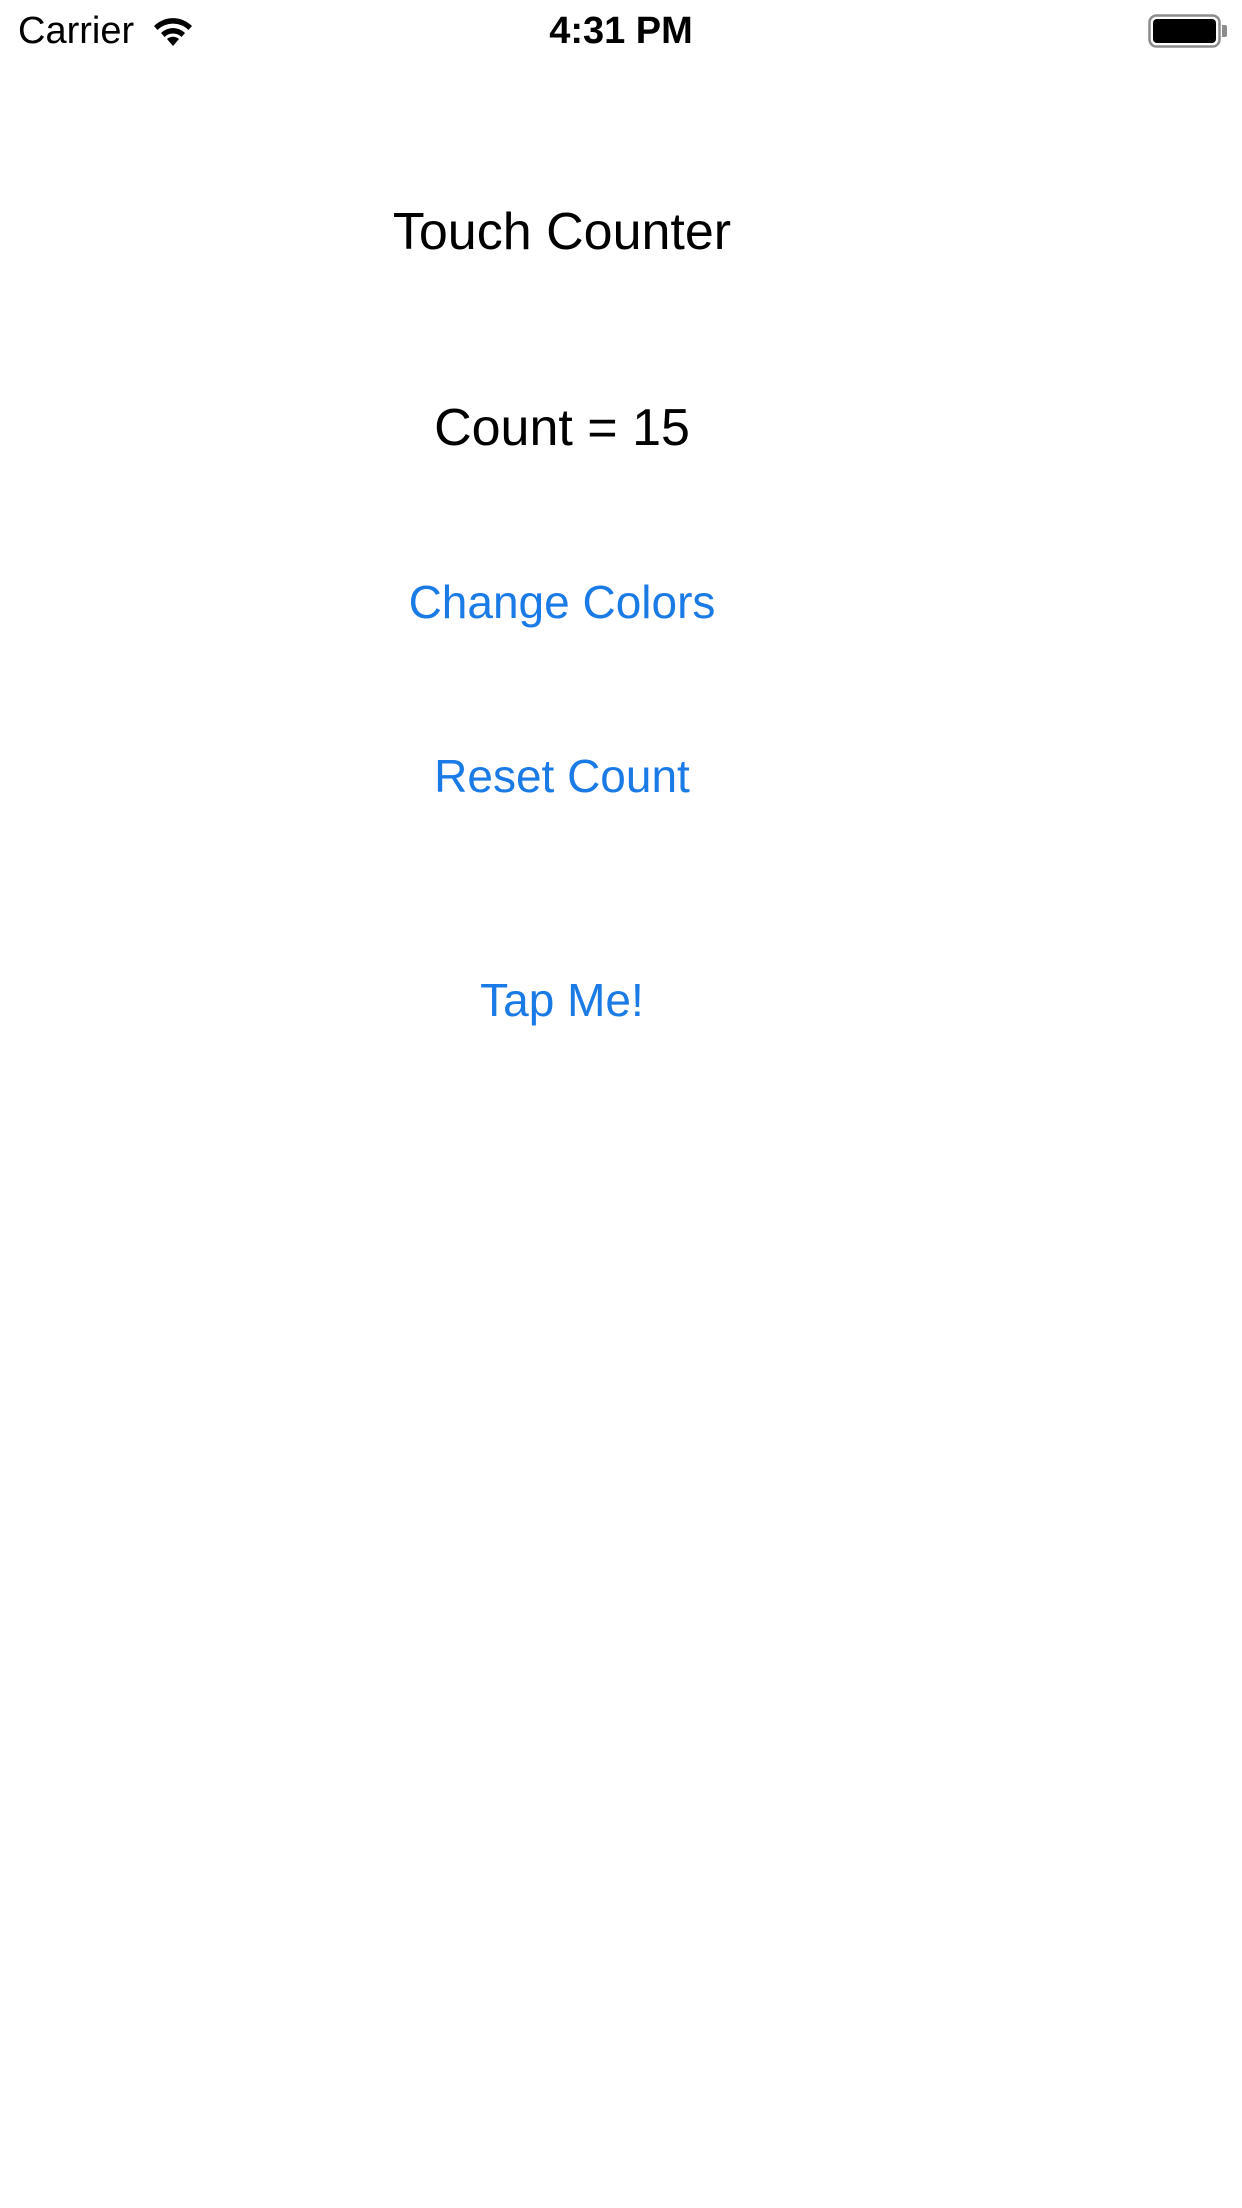 The image size is (1242, 2208). What do you see at coordinates (562, 428) in the screenshot?
I see `count-label: Count = 15` at bounding box center [562, 428].